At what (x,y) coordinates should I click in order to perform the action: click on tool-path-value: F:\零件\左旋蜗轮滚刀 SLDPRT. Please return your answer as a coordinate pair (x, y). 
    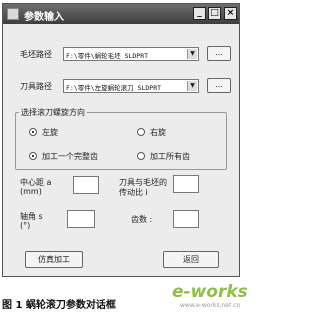
    Looking at the image, I should click on (114, 88).